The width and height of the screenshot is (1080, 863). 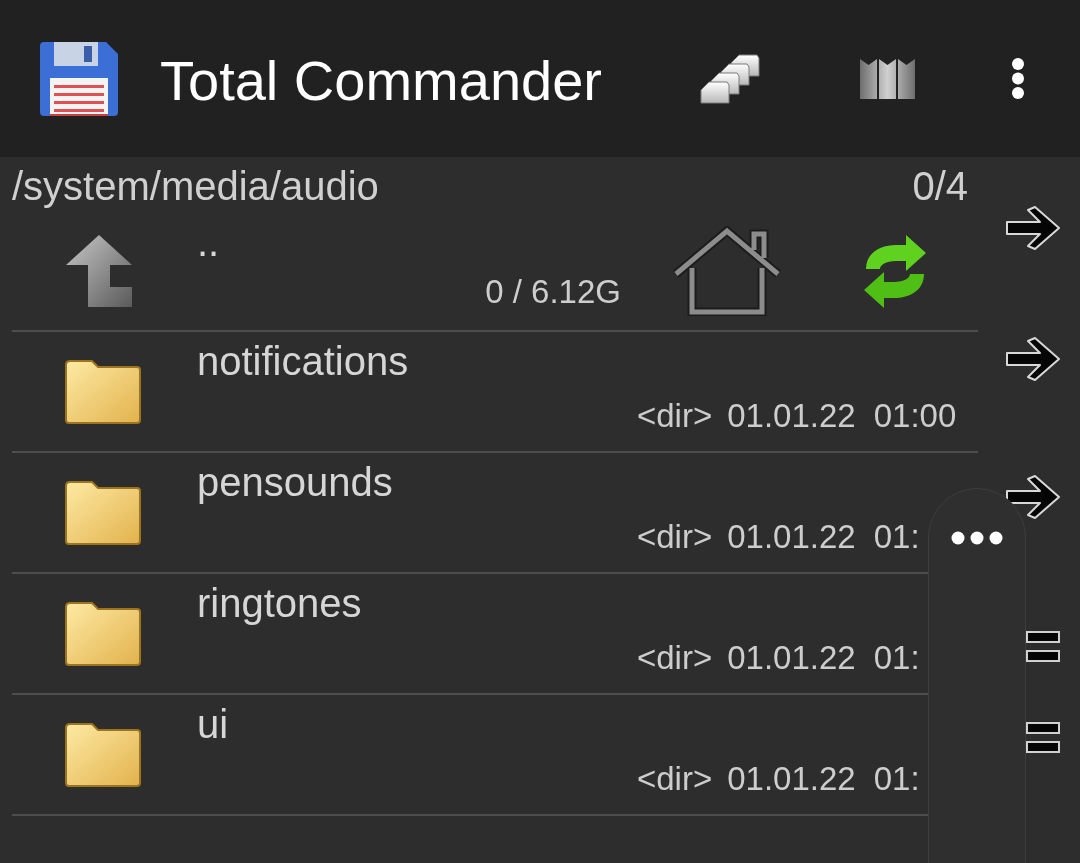 What do you see at coordinates (727, 271) in the screenshot?
I see `home-icon` at bounding box center [727, 271].